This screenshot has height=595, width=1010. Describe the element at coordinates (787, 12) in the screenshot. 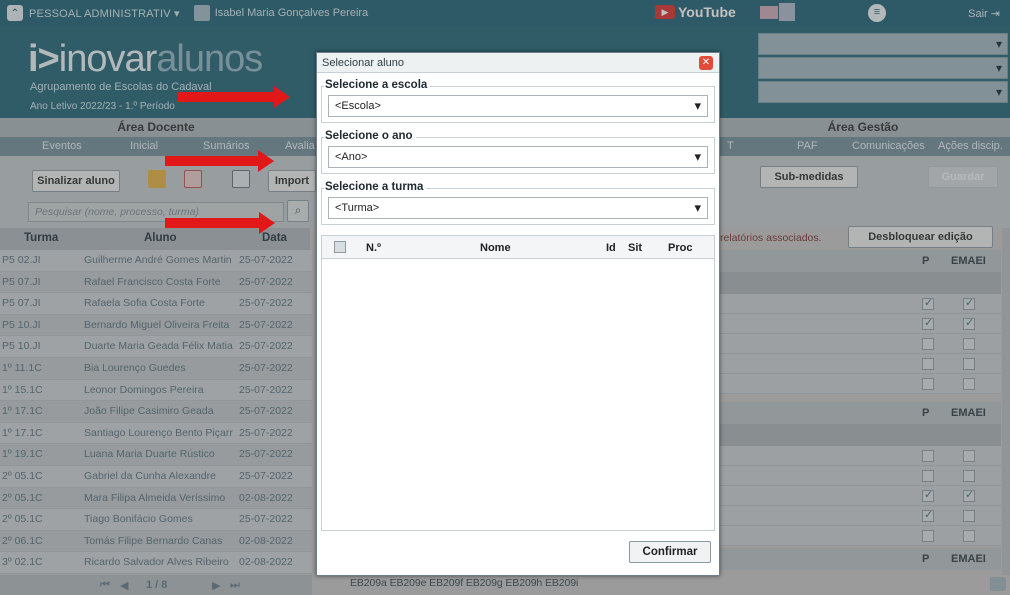

I see `graduation-icon` at that location.